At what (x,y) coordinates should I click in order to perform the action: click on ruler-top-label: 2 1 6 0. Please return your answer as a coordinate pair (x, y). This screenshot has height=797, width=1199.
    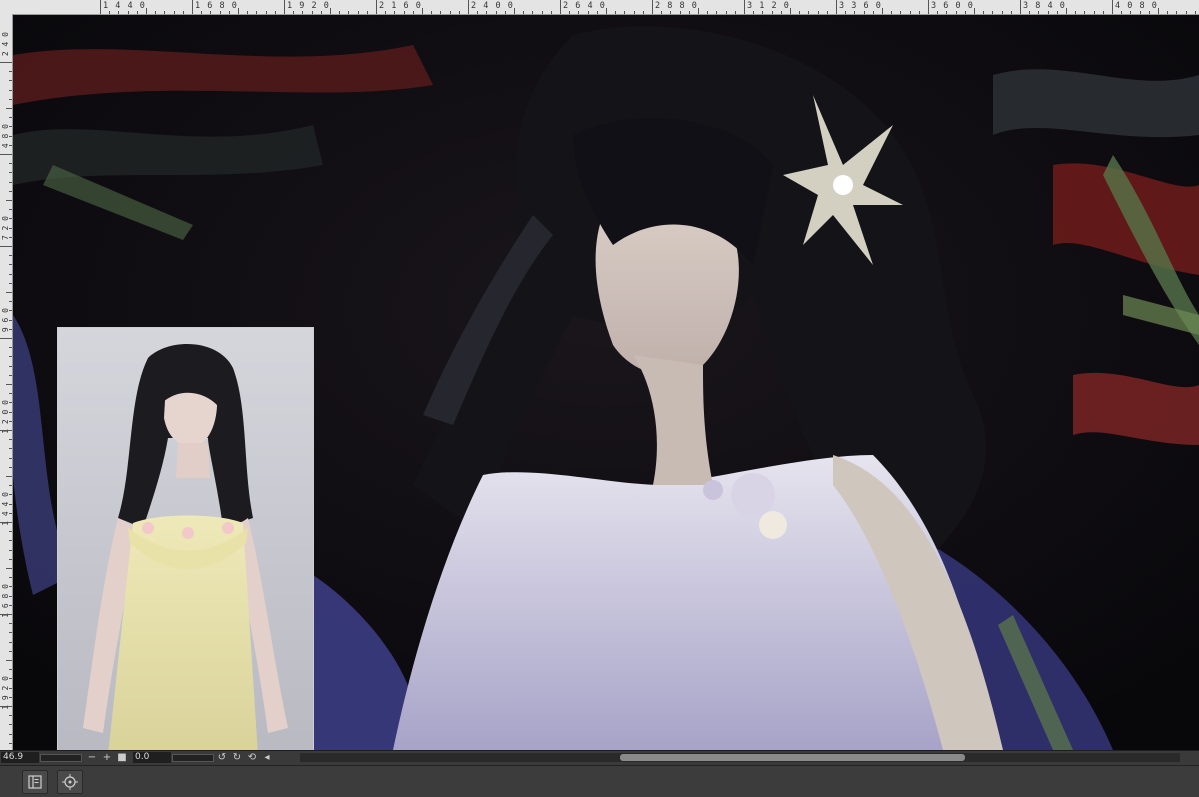
    Looking at the image, I should click on (400, 6).